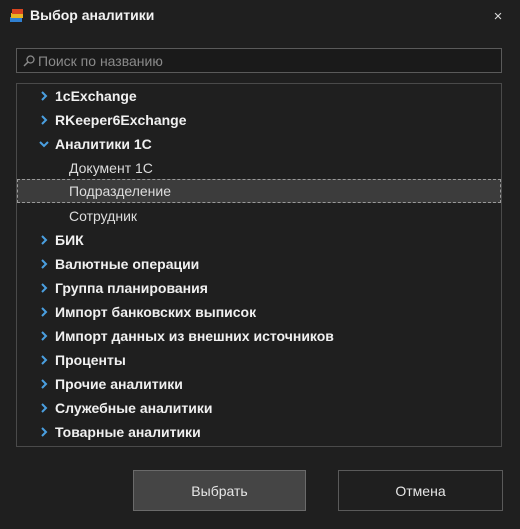  What do you see at coordinates (259, 432) in the screenshot?
I see `tree-item-goods-analytics: Товарные аналитики` at bounding box center [259, 432].